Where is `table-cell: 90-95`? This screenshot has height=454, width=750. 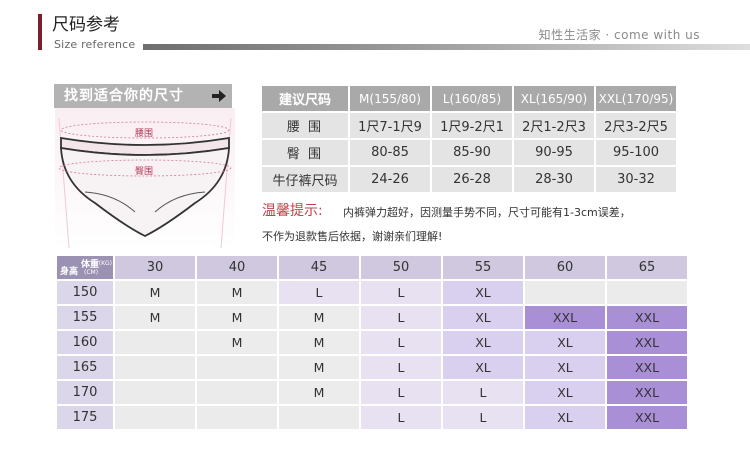 table-cell: 90-95 is located at coordinates (554, 152).